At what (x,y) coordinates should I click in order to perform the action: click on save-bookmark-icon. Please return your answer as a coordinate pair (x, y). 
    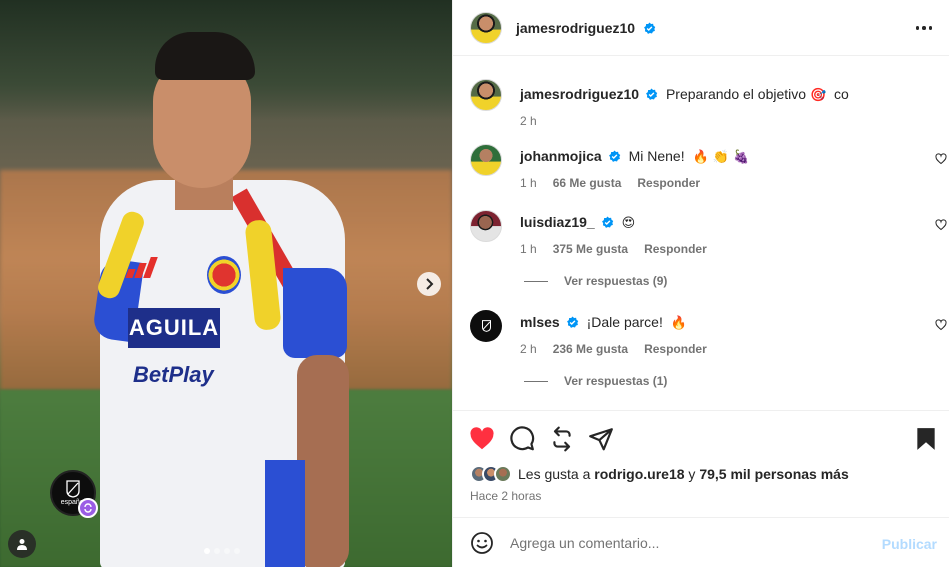
    Looking at the image, I should click on (926, 439).